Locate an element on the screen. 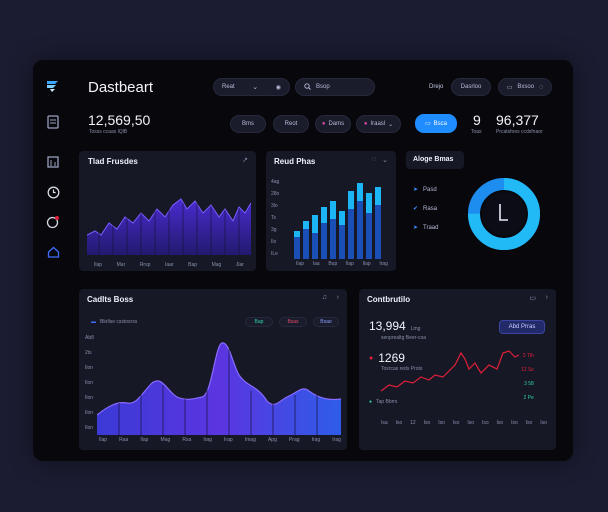 This screenshot has height=512, width=608. x-tick: Rrsp is located at coordinates (145, 265).